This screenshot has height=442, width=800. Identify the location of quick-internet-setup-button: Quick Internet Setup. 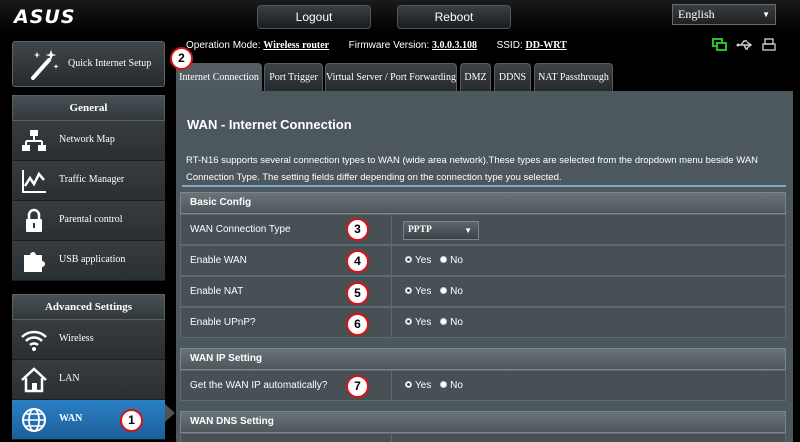
(88, 64).